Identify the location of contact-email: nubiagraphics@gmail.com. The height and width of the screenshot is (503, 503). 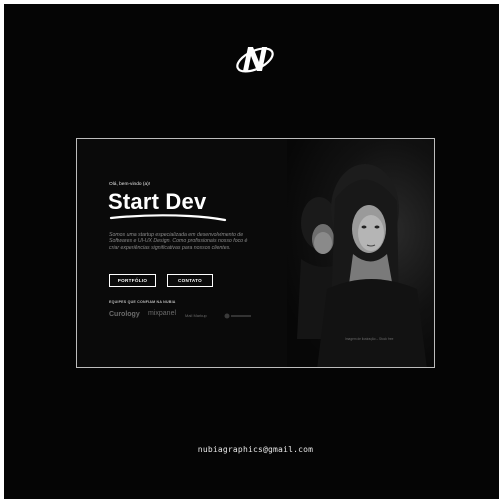
(253, 449).